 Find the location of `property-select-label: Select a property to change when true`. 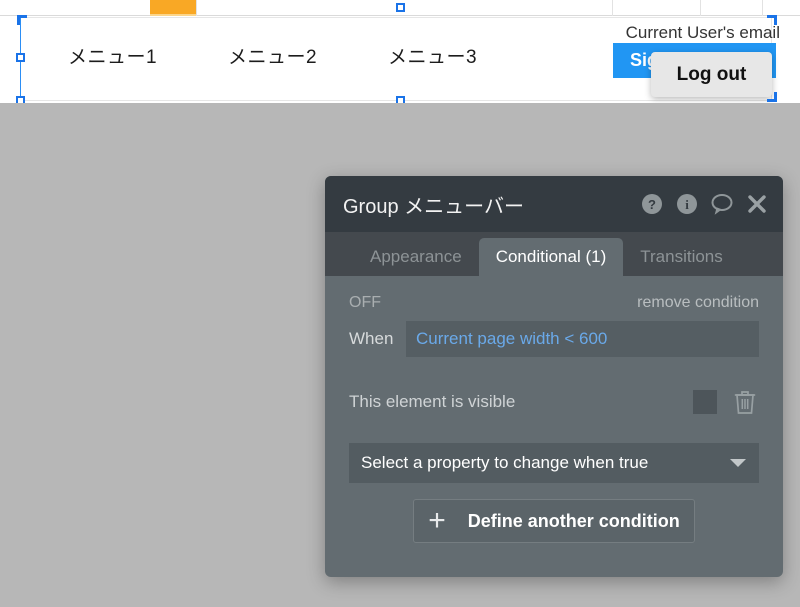

property-select-label: Select a property to change when true is located at coordinates (505, 462).